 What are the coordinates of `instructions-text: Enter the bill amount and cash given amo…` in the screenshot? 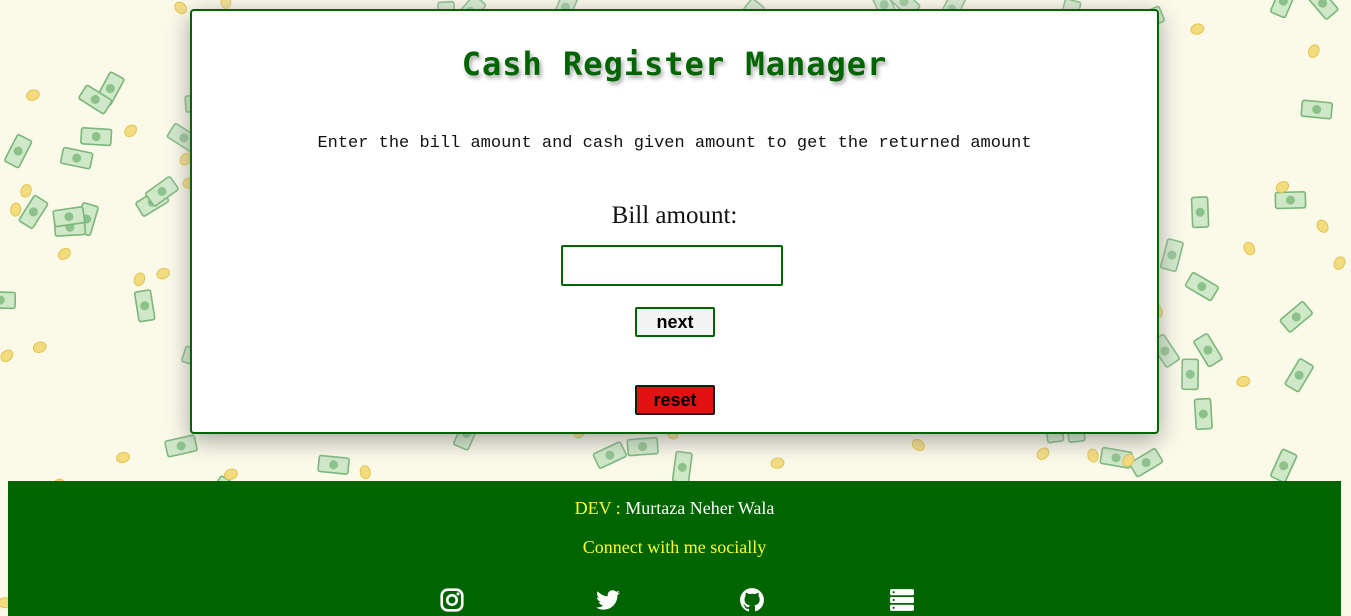 It's located at (674, 143).